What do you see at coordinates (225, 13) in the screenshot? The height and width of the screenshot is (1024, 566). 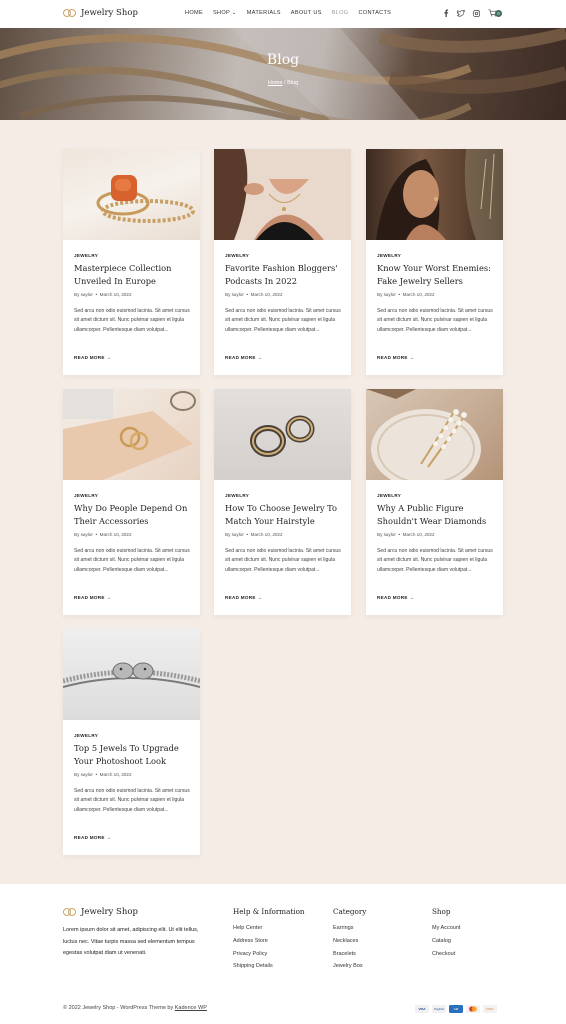 I see `nav-shop: SHOP ⌄` at bounding box center [225, 13].